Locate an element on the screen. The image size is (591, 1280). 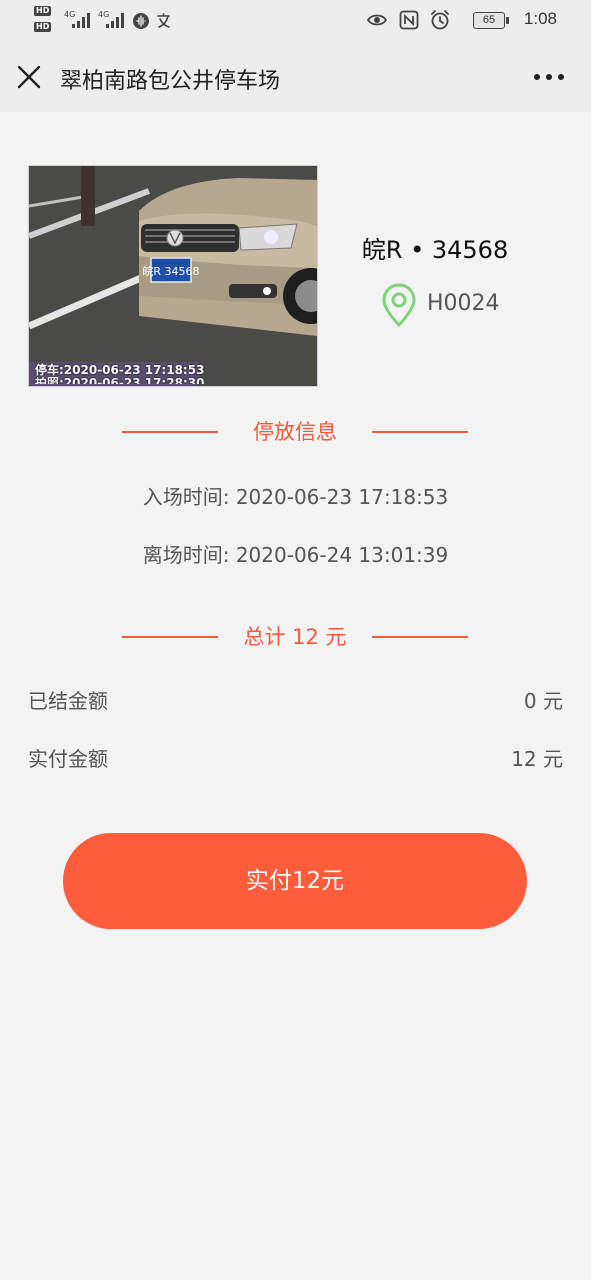
photo-plate-text: 皖R 34568 is located at coordinates (170, 271).